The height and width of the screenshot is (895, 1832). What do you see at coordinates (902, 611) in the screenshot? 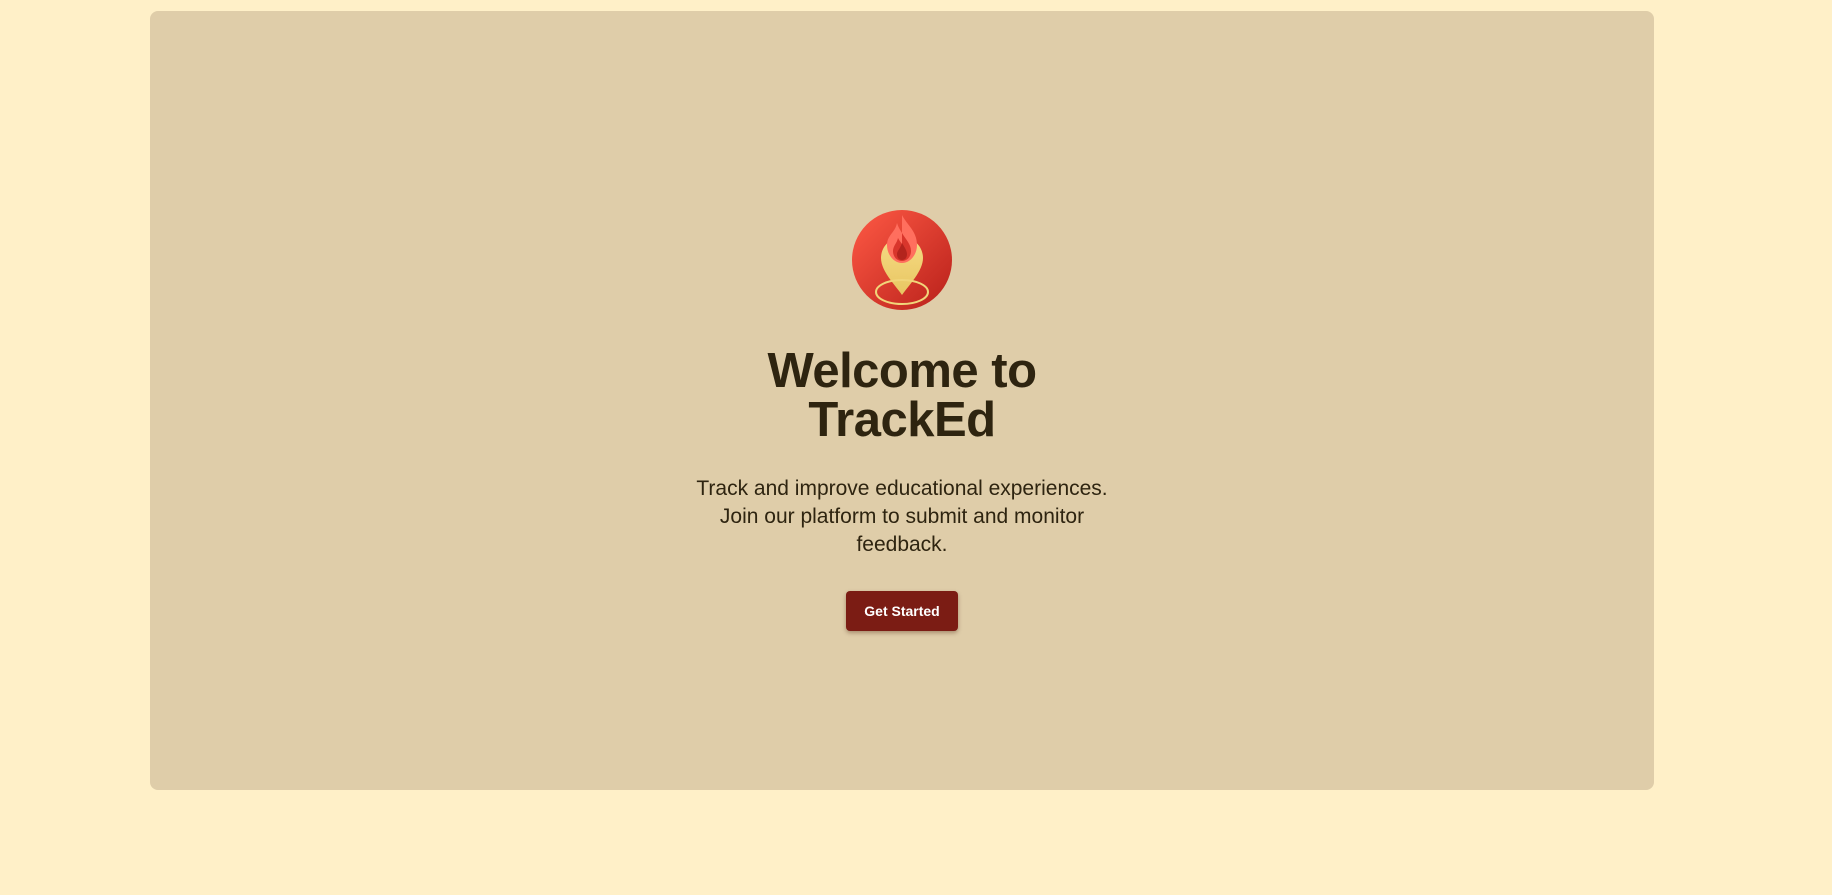
I see `get-started-button: Get Started` at bounding box center [902, 611].